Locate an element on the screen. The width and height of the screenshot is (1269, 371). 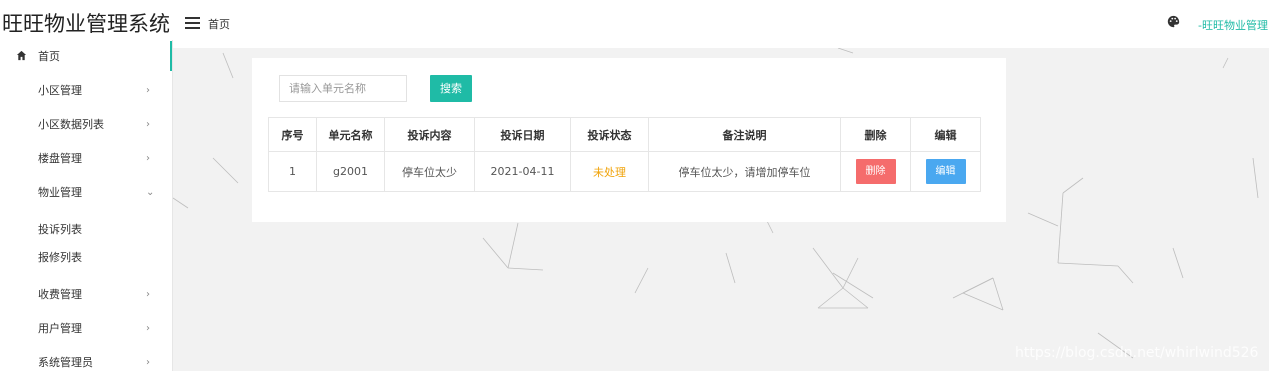
home-icon is located at coordinates (21, 55).